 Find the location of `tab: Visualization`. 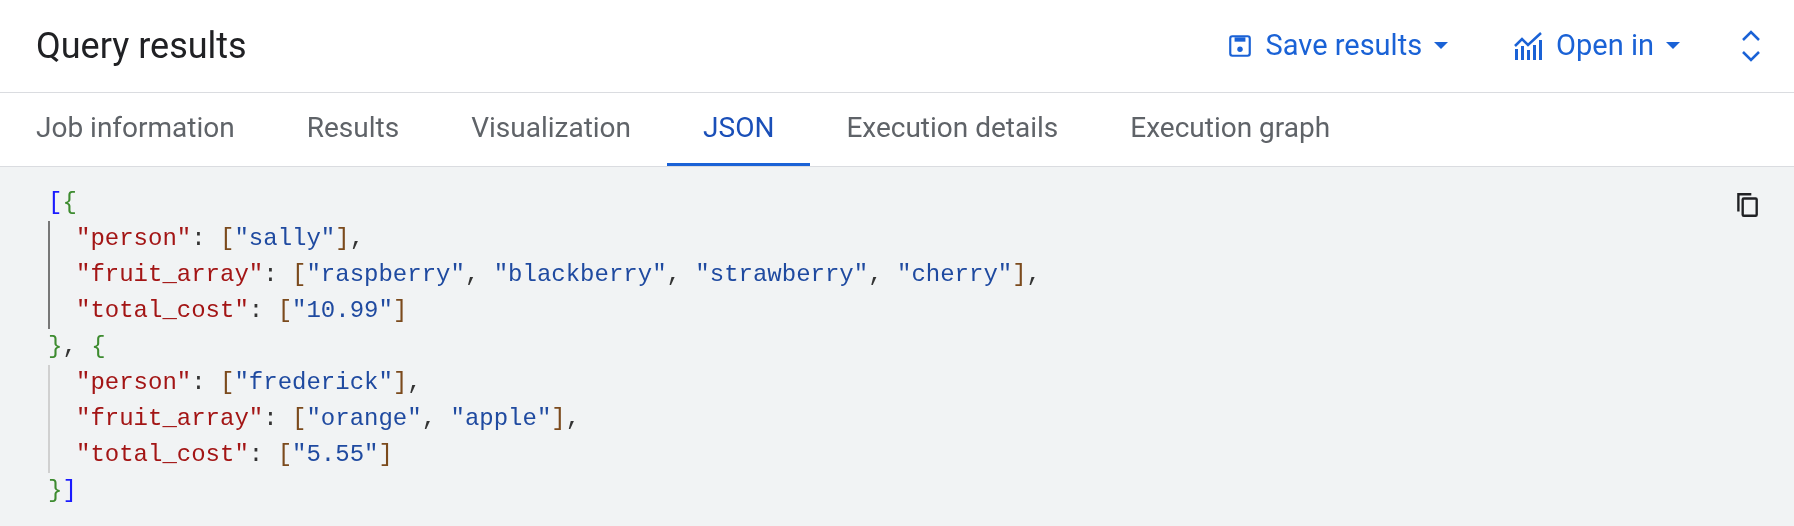

tab: Visualization is located at coordinates (551, 129).